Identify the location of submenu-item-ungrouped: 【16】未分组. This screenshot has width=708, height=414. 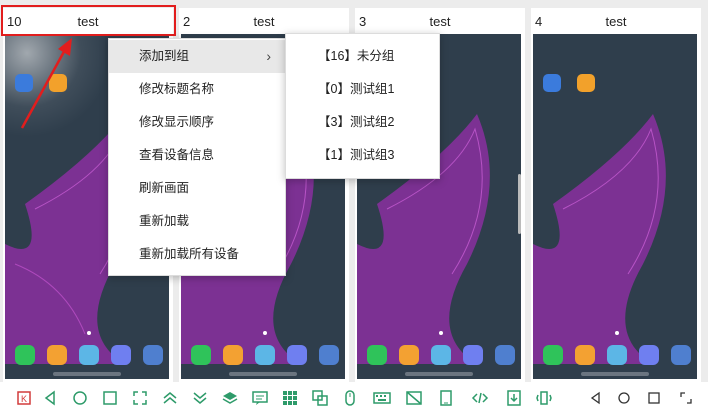
(362, 56).